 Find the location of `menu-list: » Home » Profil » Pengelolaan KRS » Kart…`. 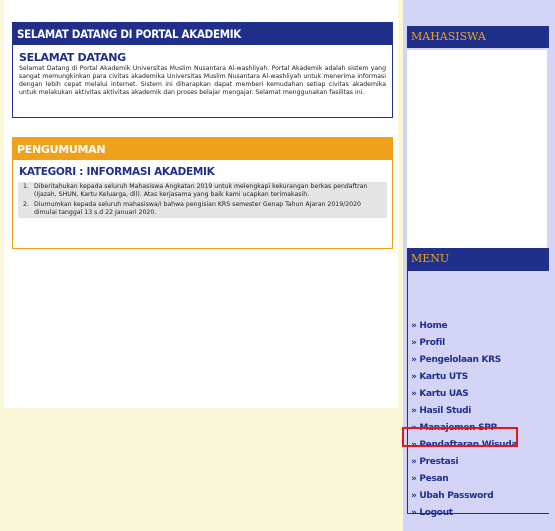

menu-list: » Home » Profil » Pengelolaan KRS » Kart… is located at coordinates (478, 394).